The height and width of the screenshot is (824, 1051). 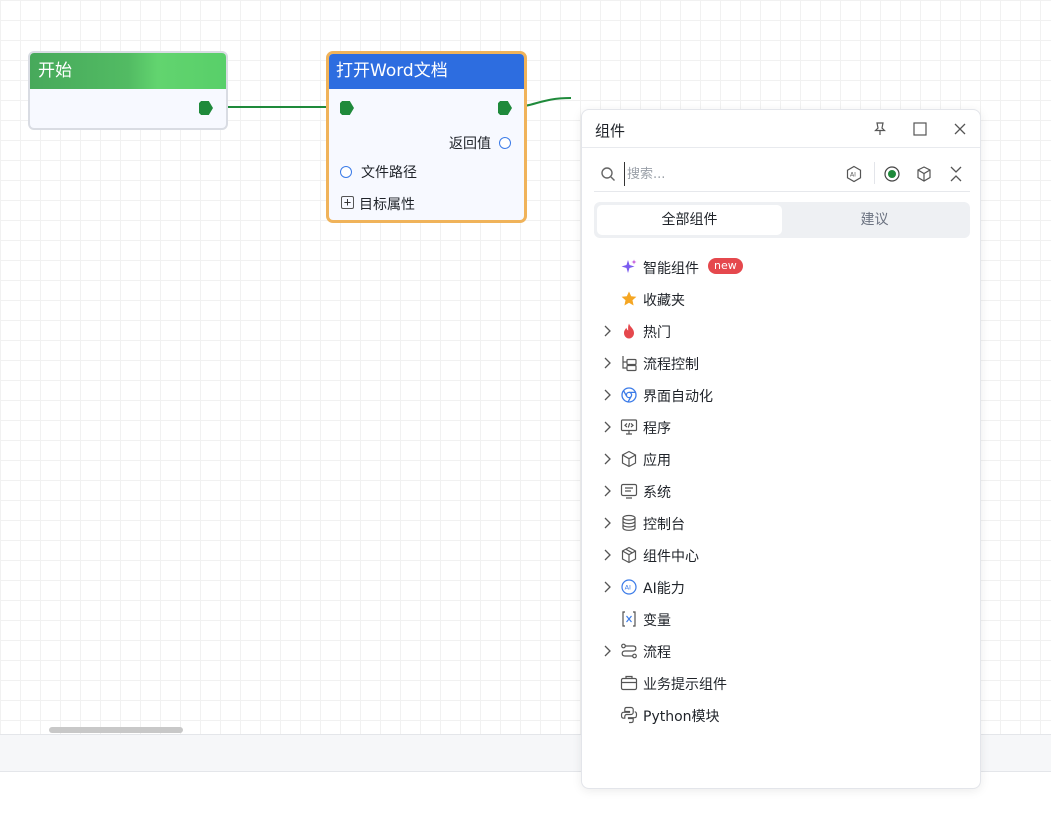 I want to click on start-output-port, so click(x=206, y=108).